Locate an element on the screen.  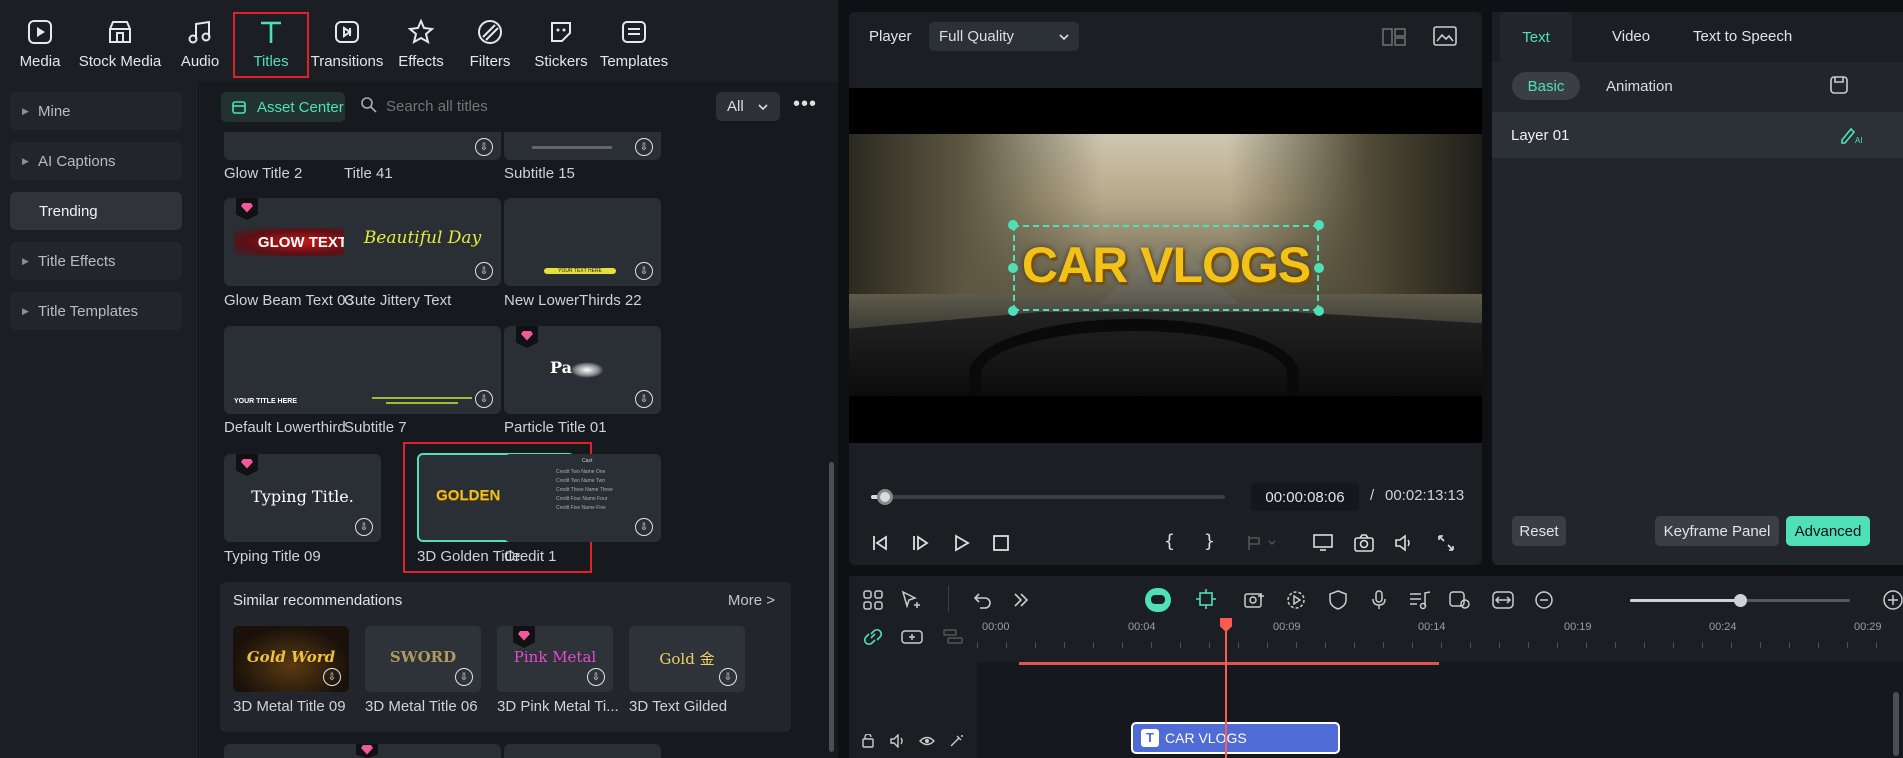
zoom-in-icon is located at coordinates (1892, 601).